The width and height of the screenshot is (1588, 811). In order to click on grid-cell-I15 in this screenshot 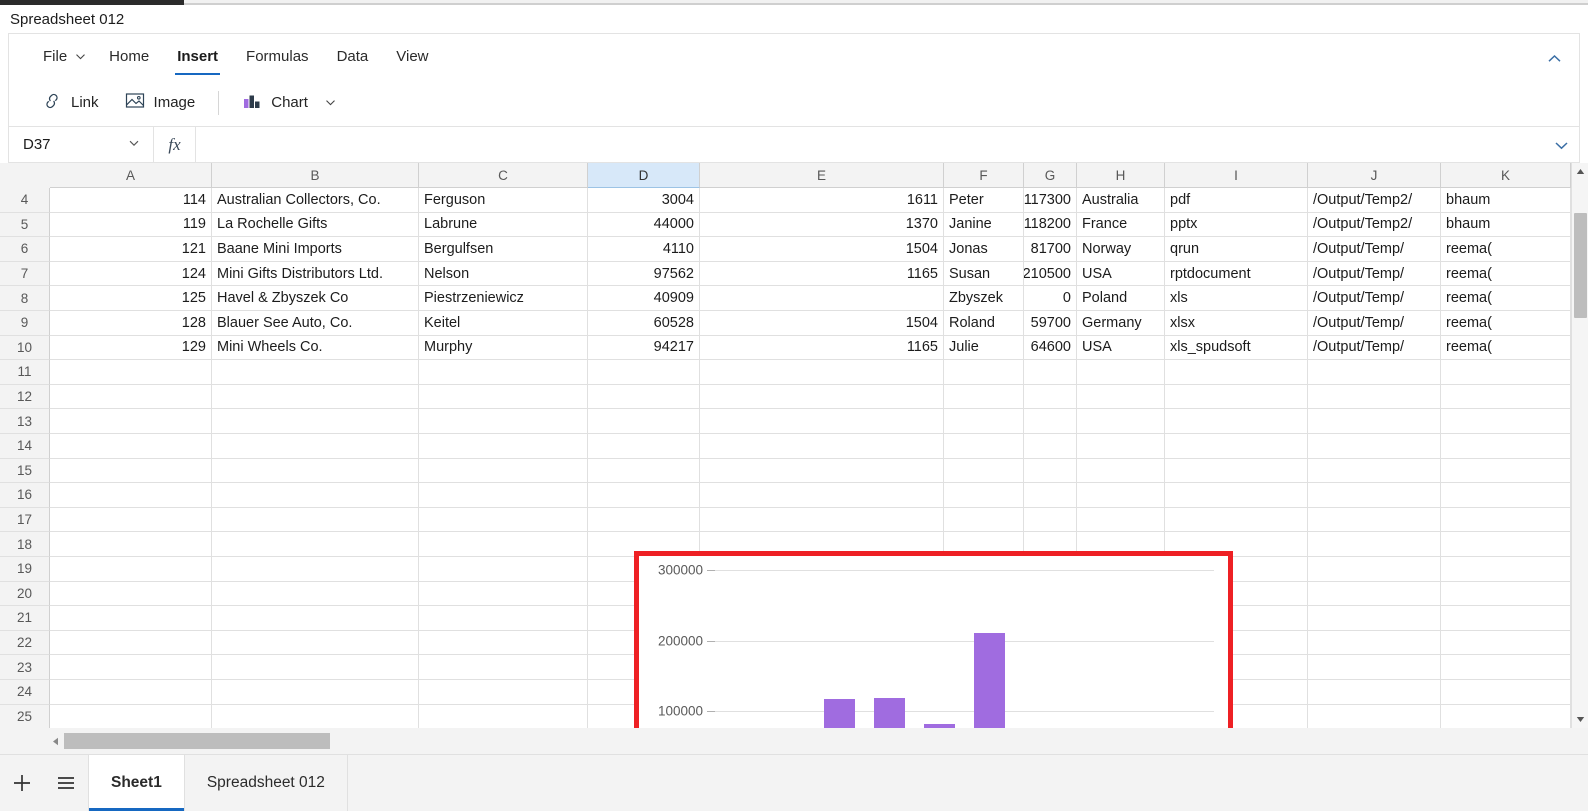, I will do `click(1236, 471)`.